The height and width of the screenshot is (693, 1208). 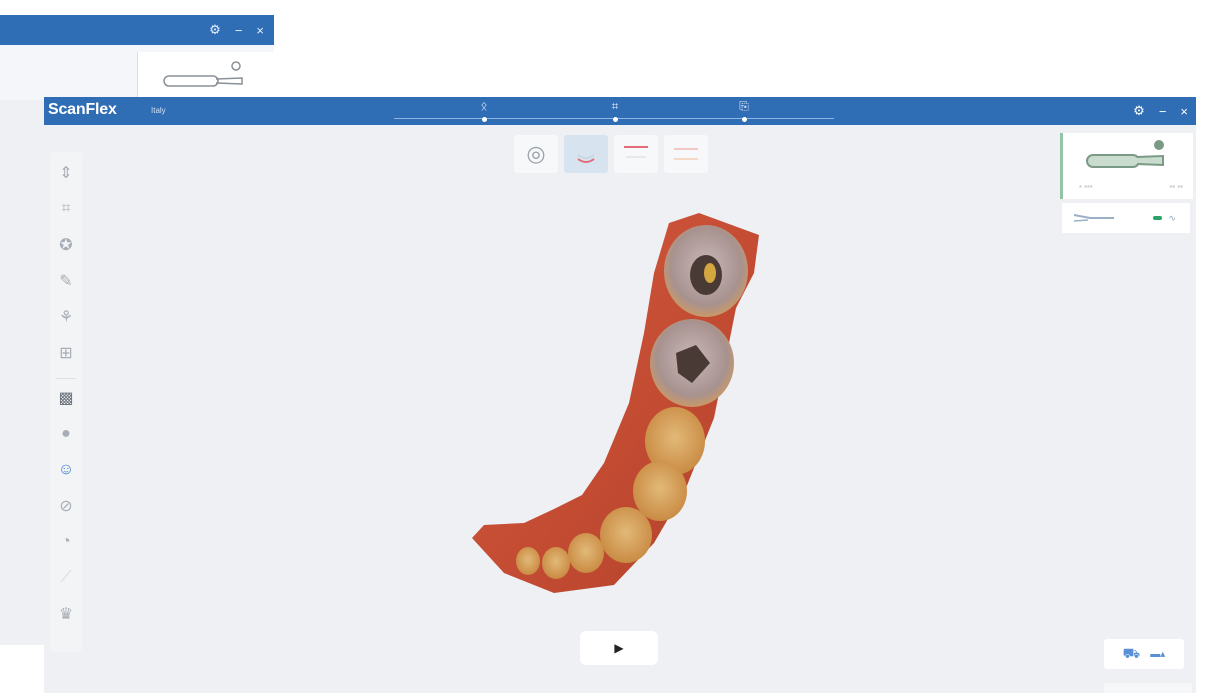 I want to click on background-scanner-card, so click(x=205, y=77).